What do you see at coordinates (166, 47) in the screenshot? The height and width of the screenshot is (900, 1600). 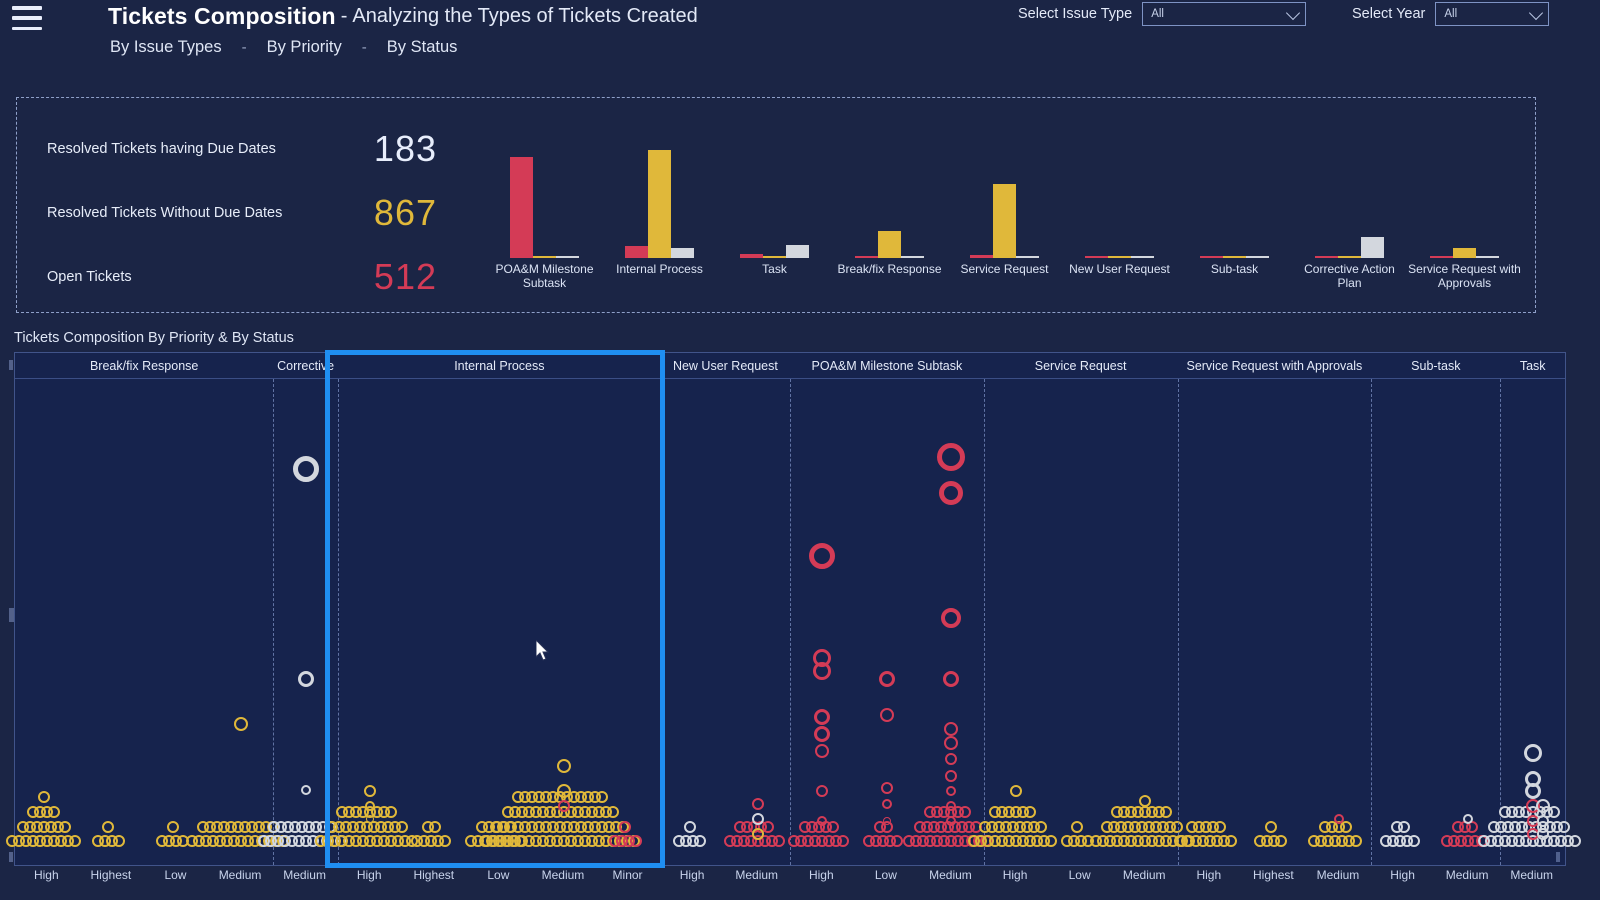 I see `subnav-item-by-issue-types: By Issue Types` at bounding box center [166, 47].